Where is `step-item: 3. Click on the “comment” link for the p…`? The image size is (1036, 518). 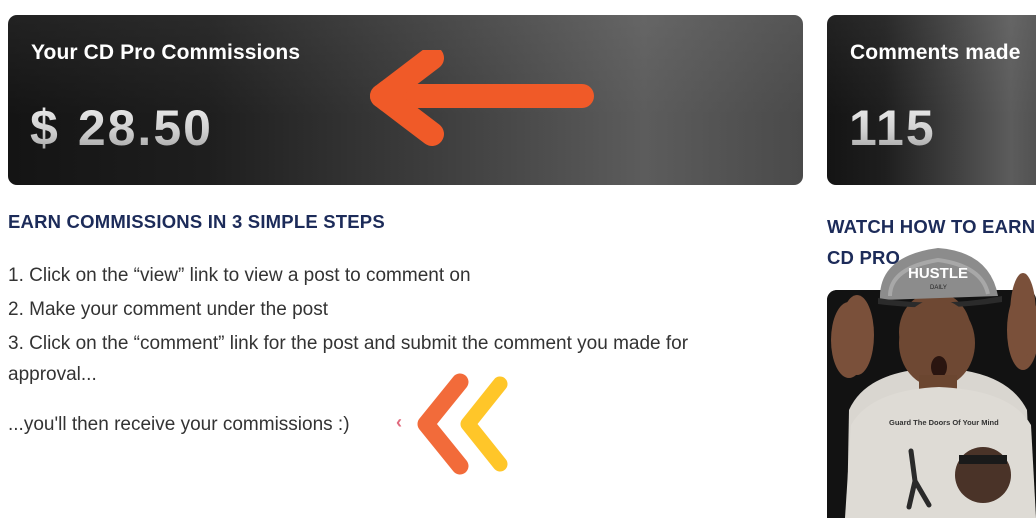
step-item: 3. Click on the “comment” link for the p… is located at coordinates (348, 359).